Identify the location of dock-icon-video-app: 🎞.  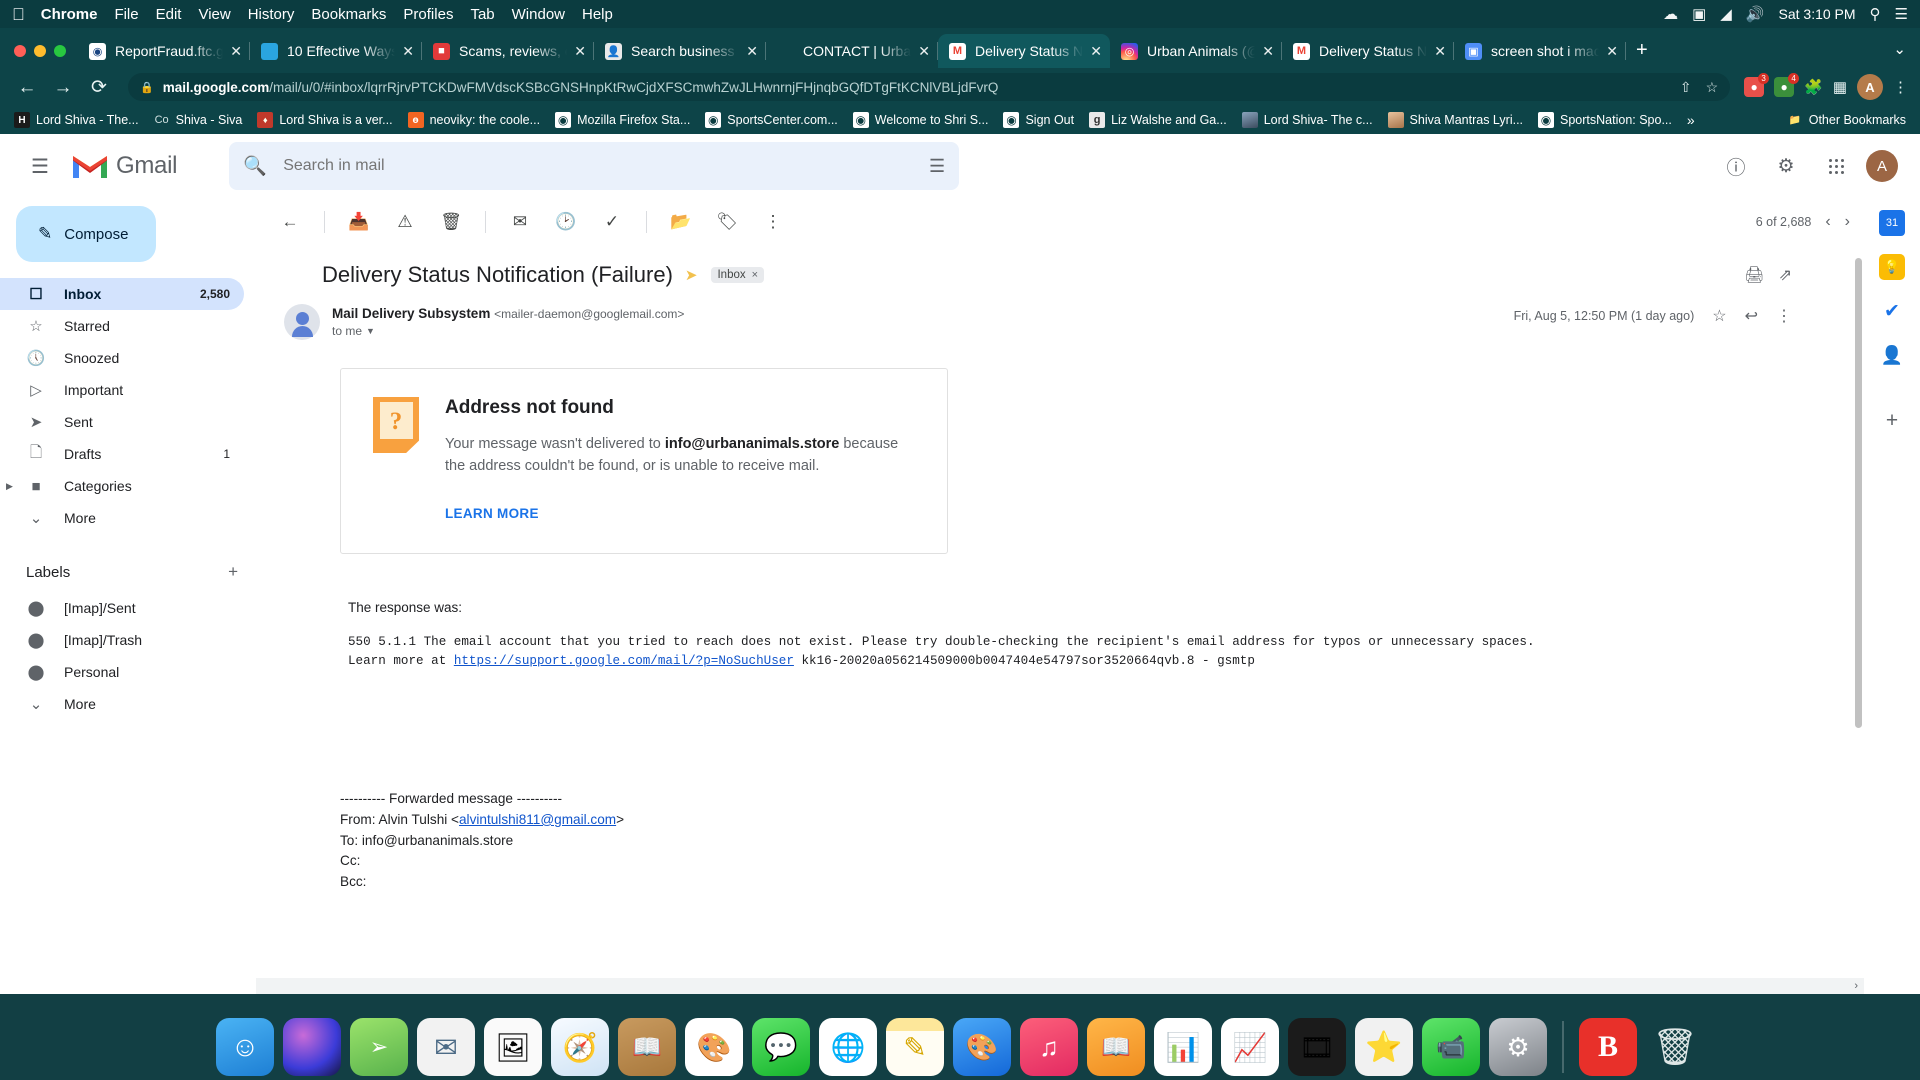
(1317, 1047).